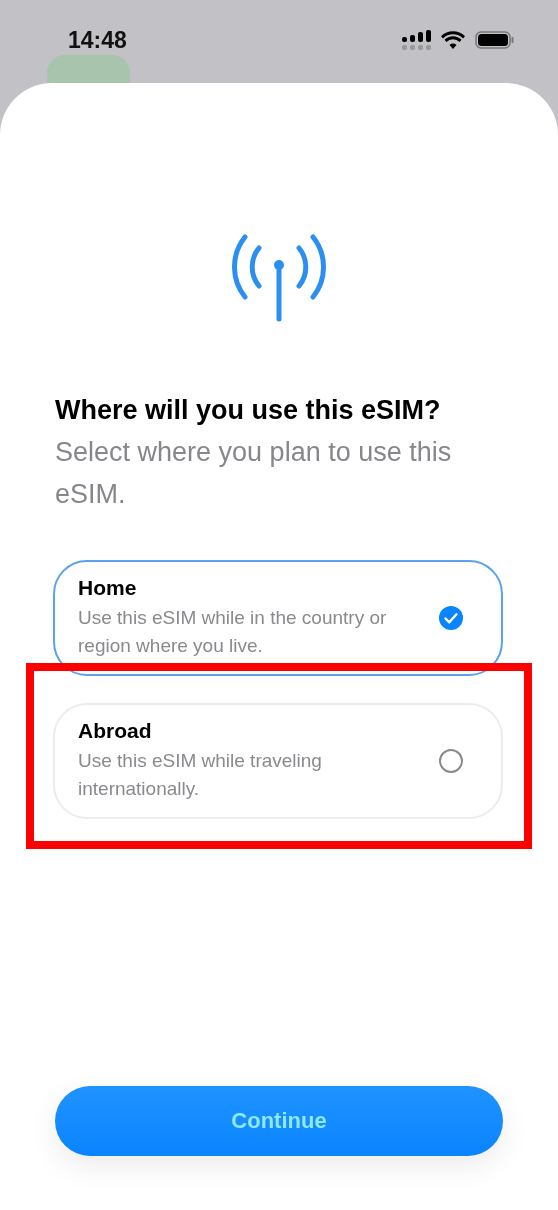 The height and width of the screenshot is (1210, 558). Describe the element at coordinates (200, 775) in the screenshot. I see `option-description: Use this eSIM while traveling internationally.` at that location.